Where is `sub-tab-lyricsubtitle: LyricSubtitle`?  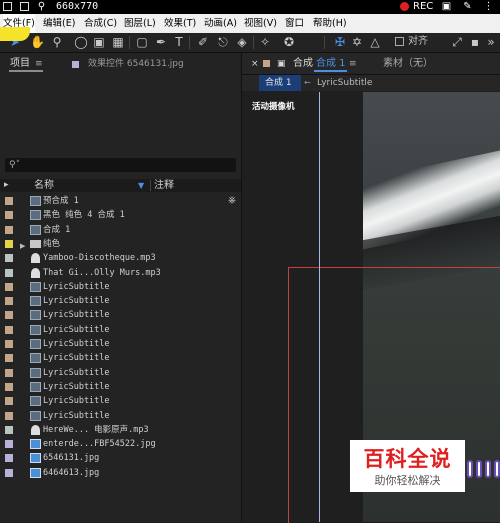
sub-tab-lyricsubtitle: LyricSubtitle is located at coordinates (344, 83).